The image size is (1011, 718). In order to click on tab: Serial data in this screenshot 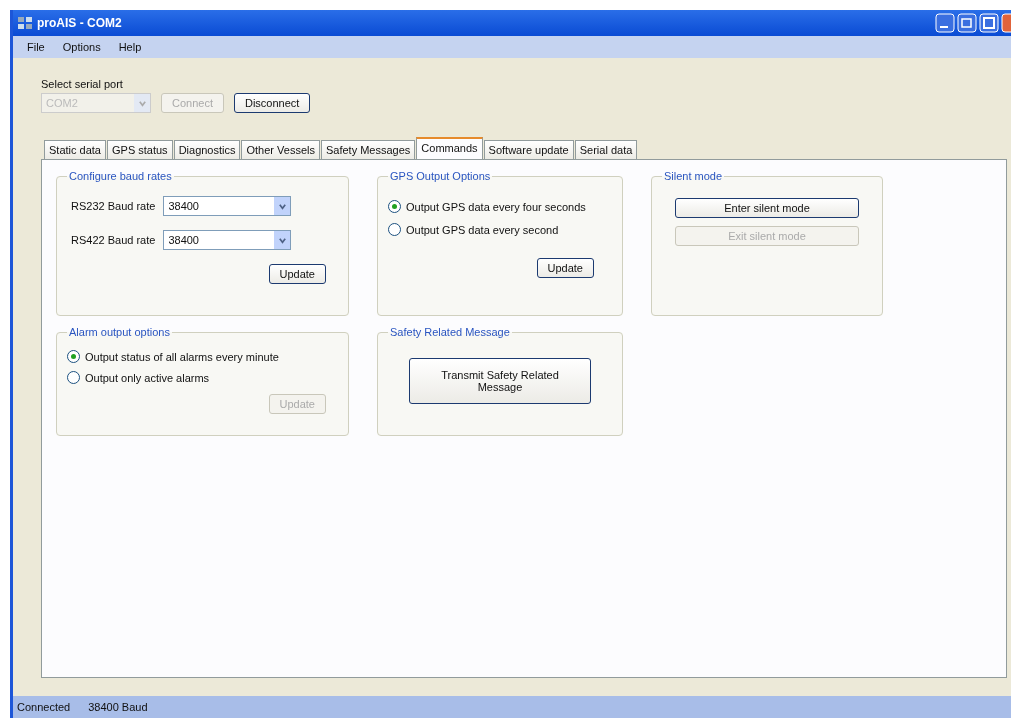, I will do `click(606, 149)`.